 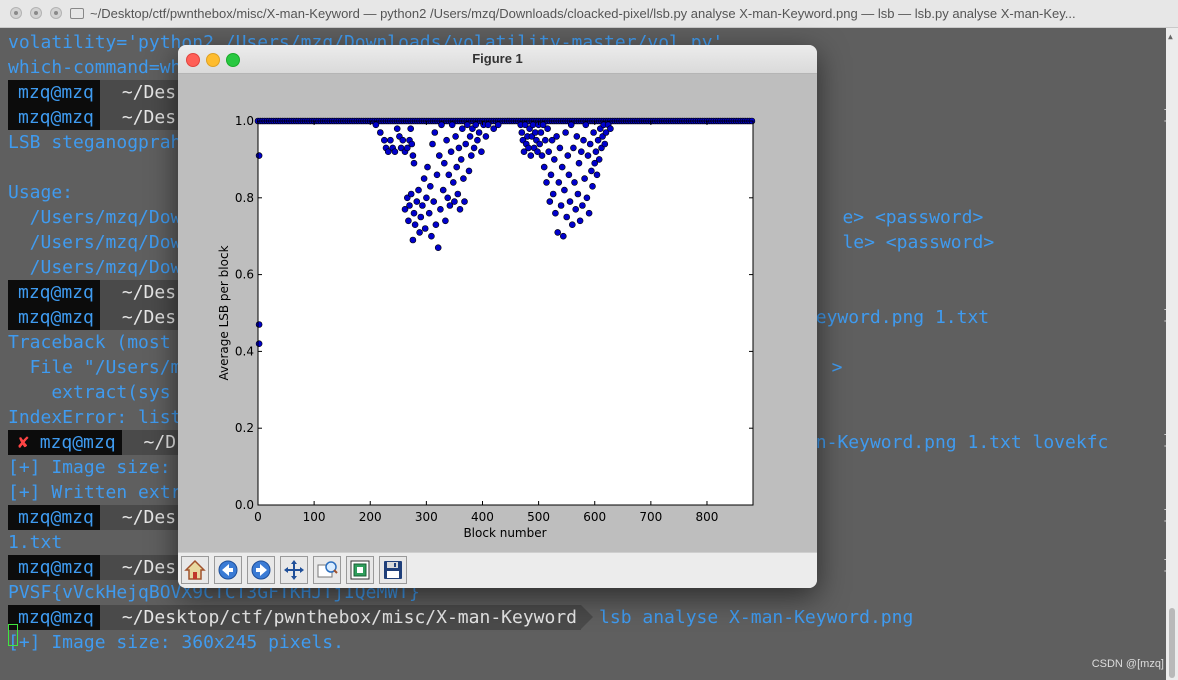 I want to click on y-tick-label: 0.4, so click(x=244, y=351).